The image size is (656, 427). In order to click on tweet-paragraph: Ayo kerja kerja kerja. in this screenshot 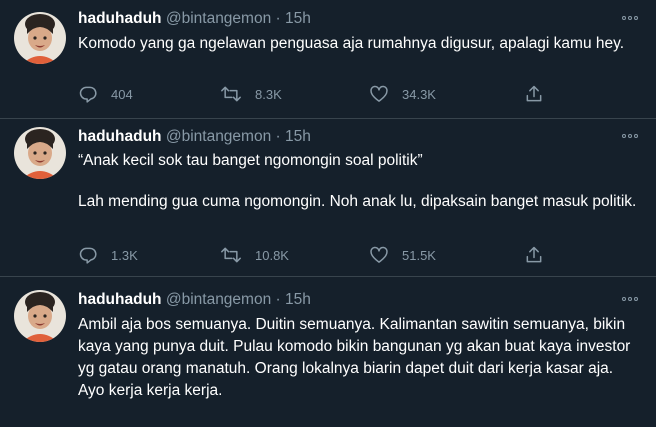, I will do `click(150, 390)`.